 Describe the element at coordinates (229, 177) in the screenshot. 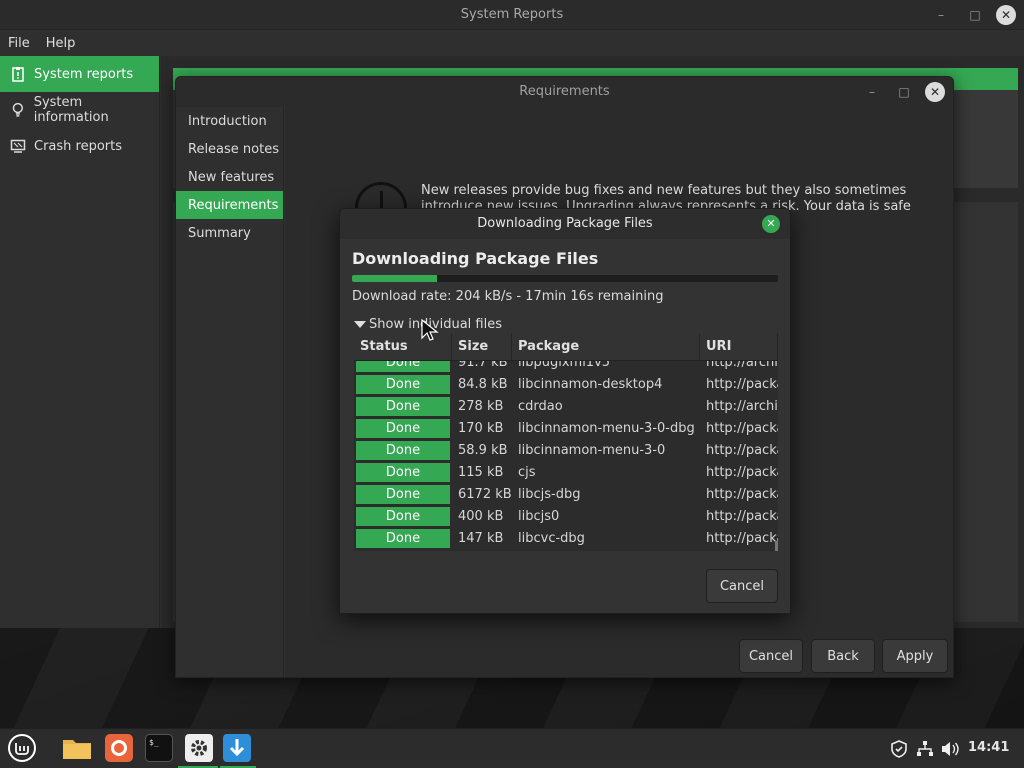

I see `sidebar-item-new-features: New features` at that location.